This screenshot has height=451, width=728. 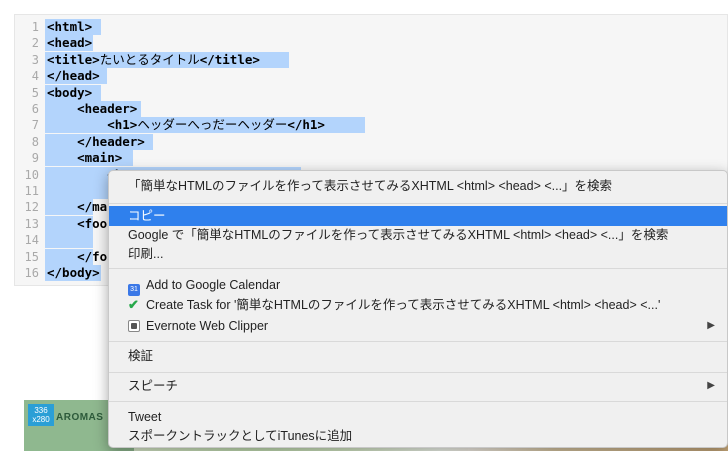 I want to click on line-number: 3, so click(x=35, y=59).